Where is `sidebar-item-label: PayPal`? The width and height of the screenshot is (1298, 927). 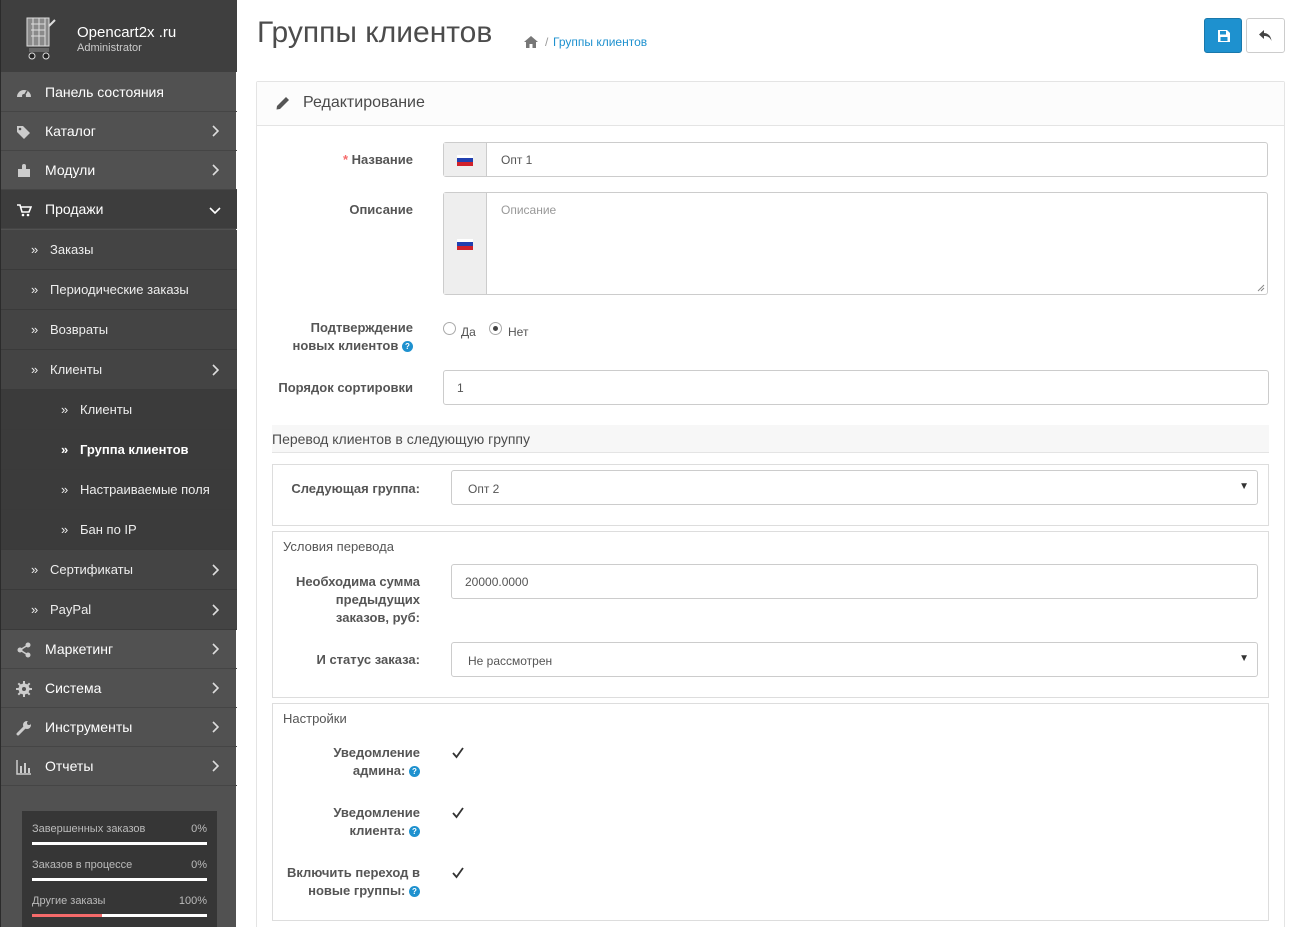
sidebar-item-label: PayPal is located at coordinates (71, 609).